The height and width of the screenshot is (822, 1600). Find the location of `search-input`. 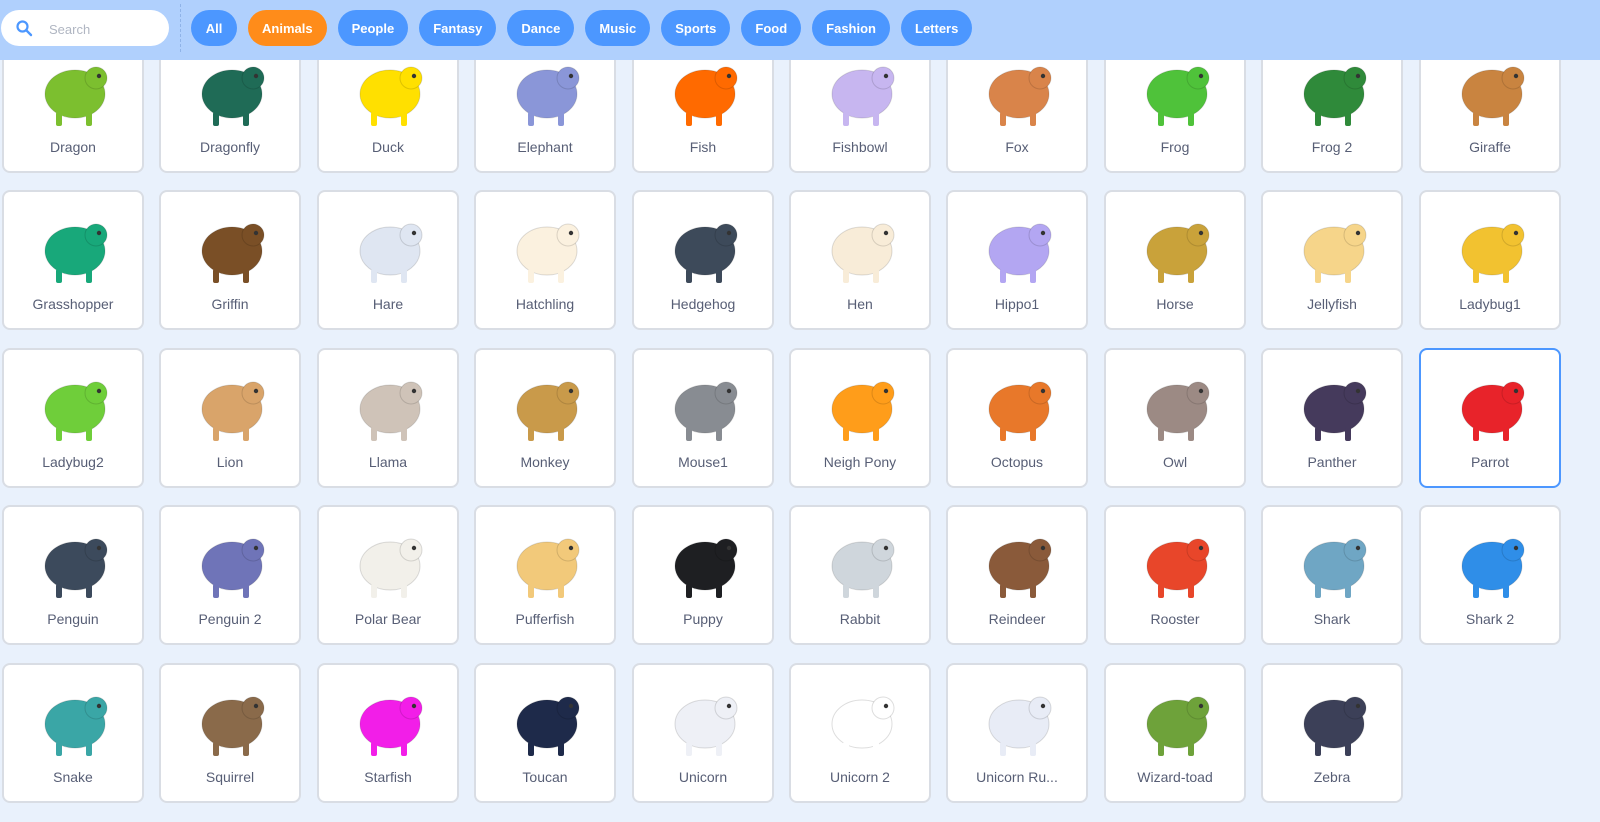

search-input is located at coordinates (104, 29).